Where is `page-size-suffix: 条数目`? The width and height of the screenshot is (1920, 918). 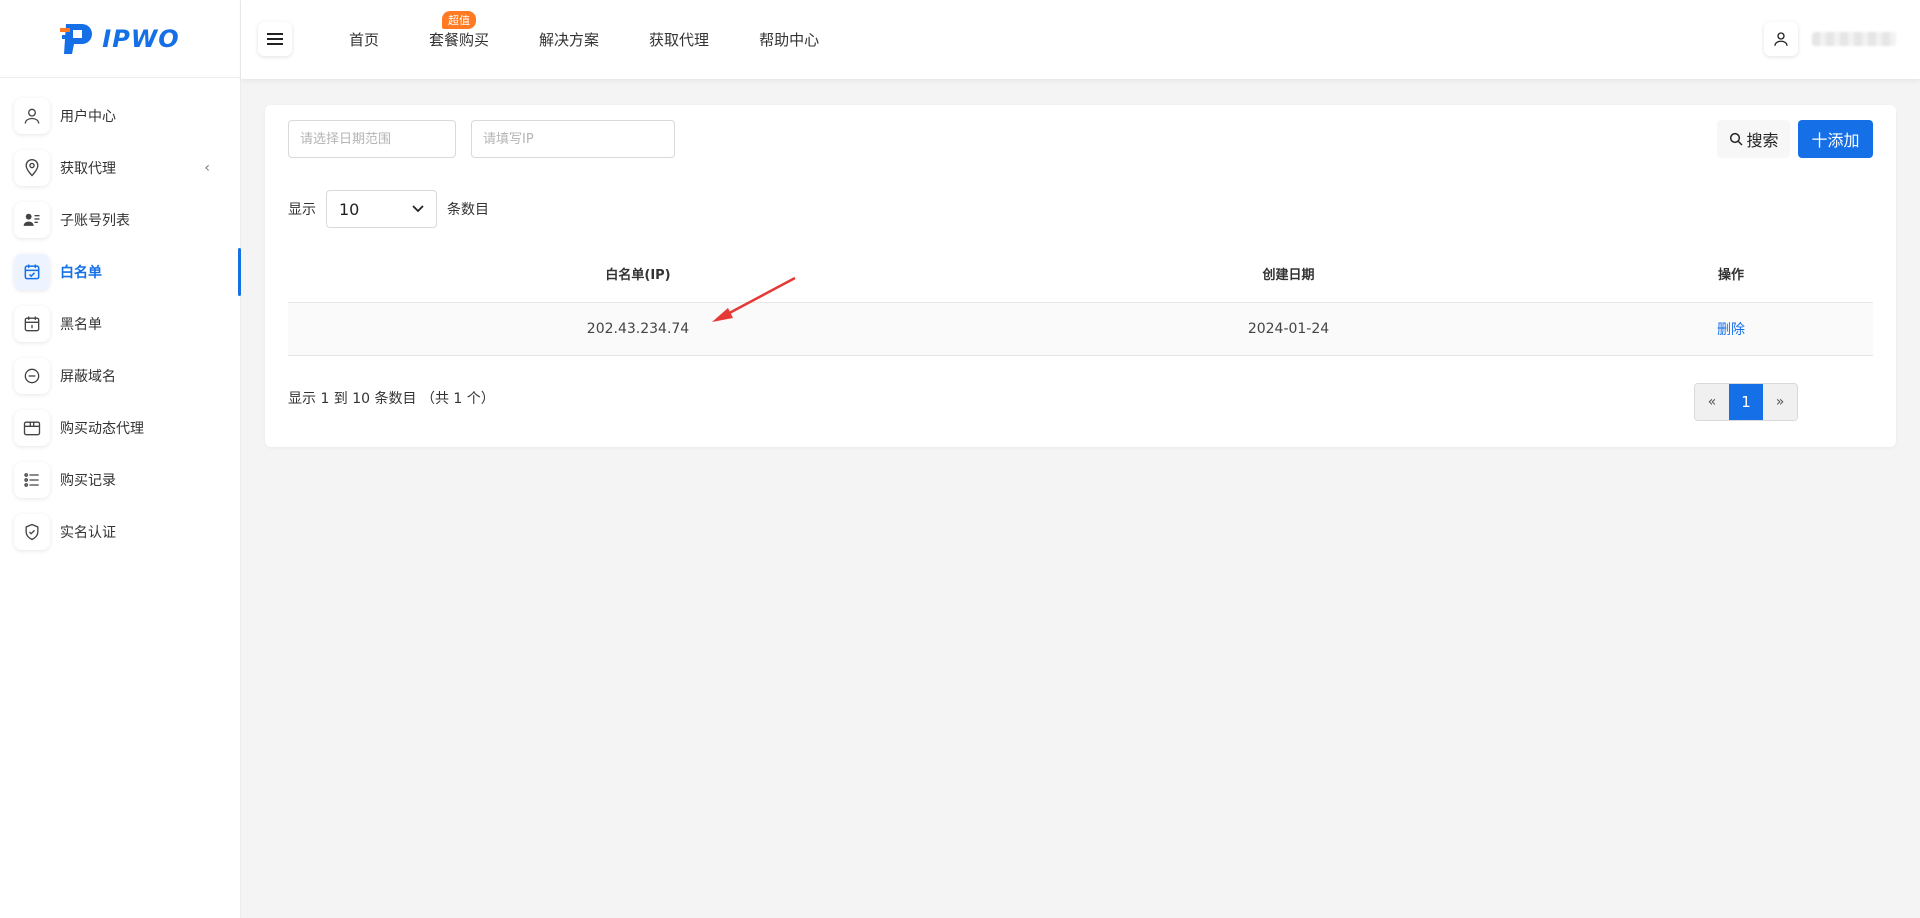 page-size-suffix: 条数目 is located at coordinates (468, 210).